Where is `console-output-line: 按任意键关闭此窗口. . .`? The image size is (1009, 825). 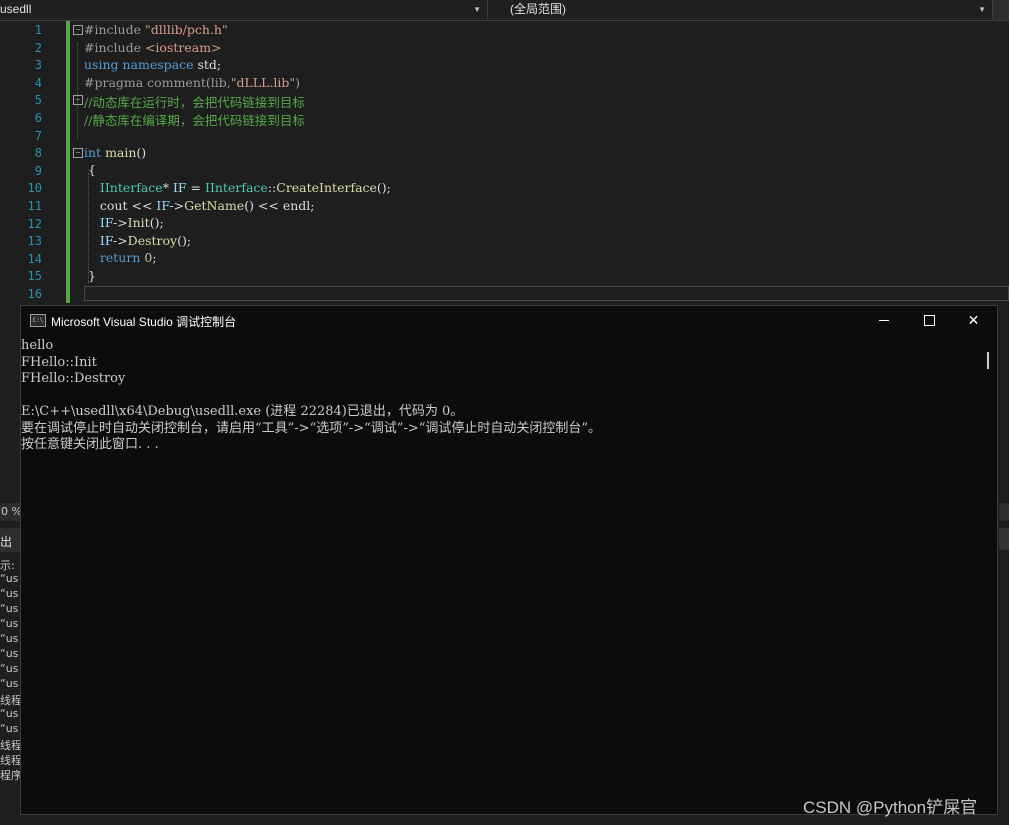 console-output-line: 按任意键关闭此窗口. . . is located at coordinates (90, 444).